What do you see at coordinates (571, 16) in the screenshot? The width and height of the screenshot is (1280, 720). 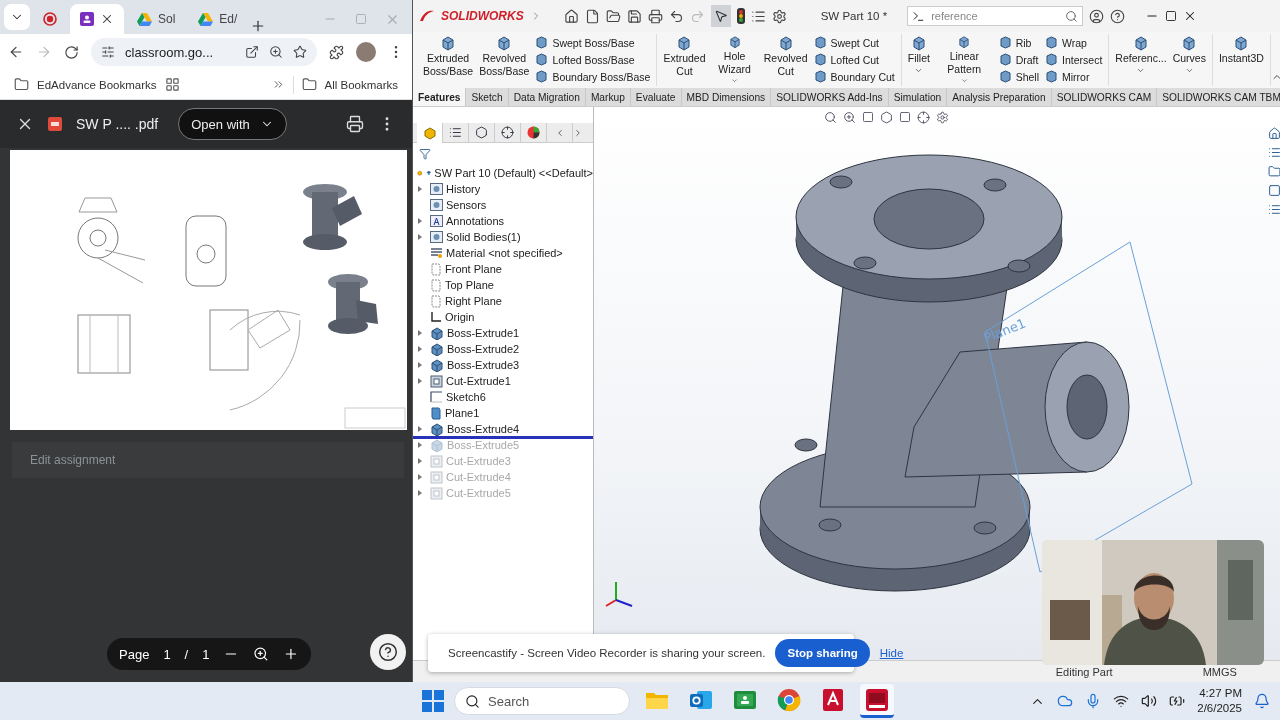 I see `home-icon` at bounding box center [571, 16].